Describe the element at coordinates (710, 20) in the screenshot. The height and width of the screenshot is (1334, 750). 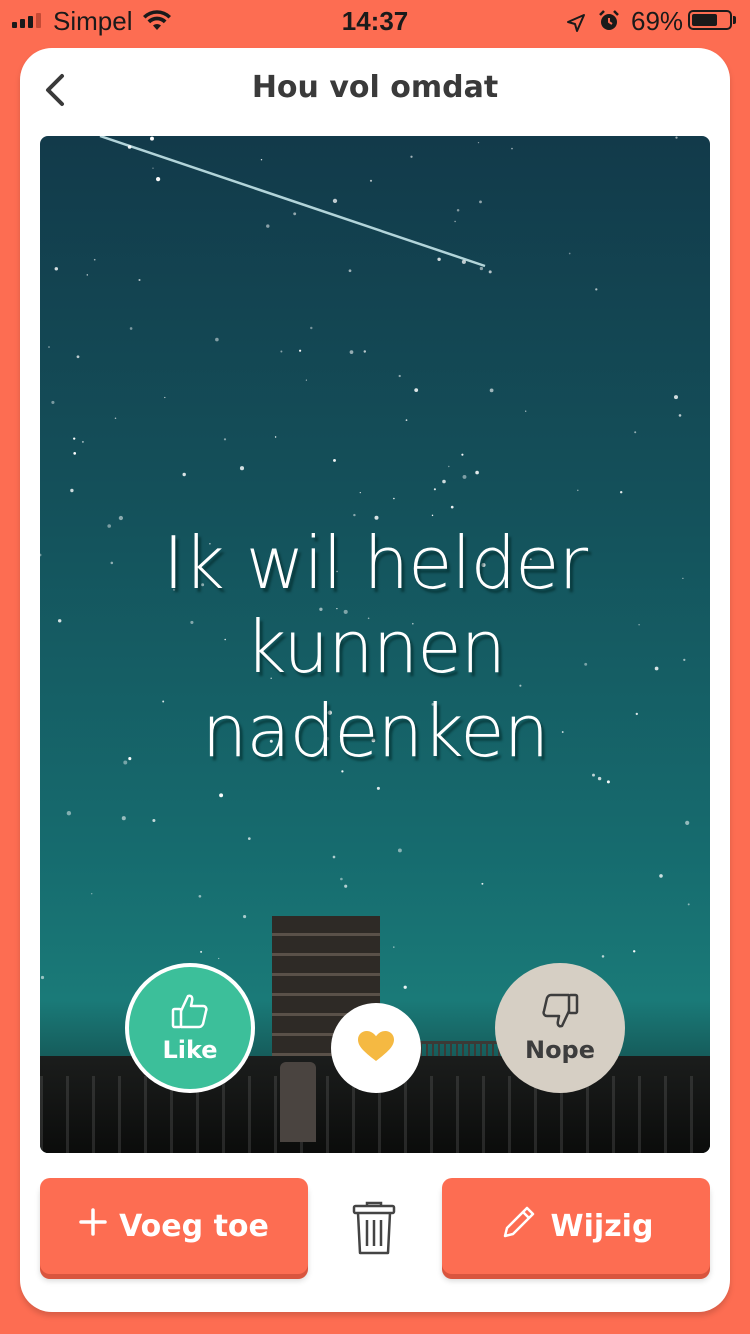
I see `battery-icon` at that location.